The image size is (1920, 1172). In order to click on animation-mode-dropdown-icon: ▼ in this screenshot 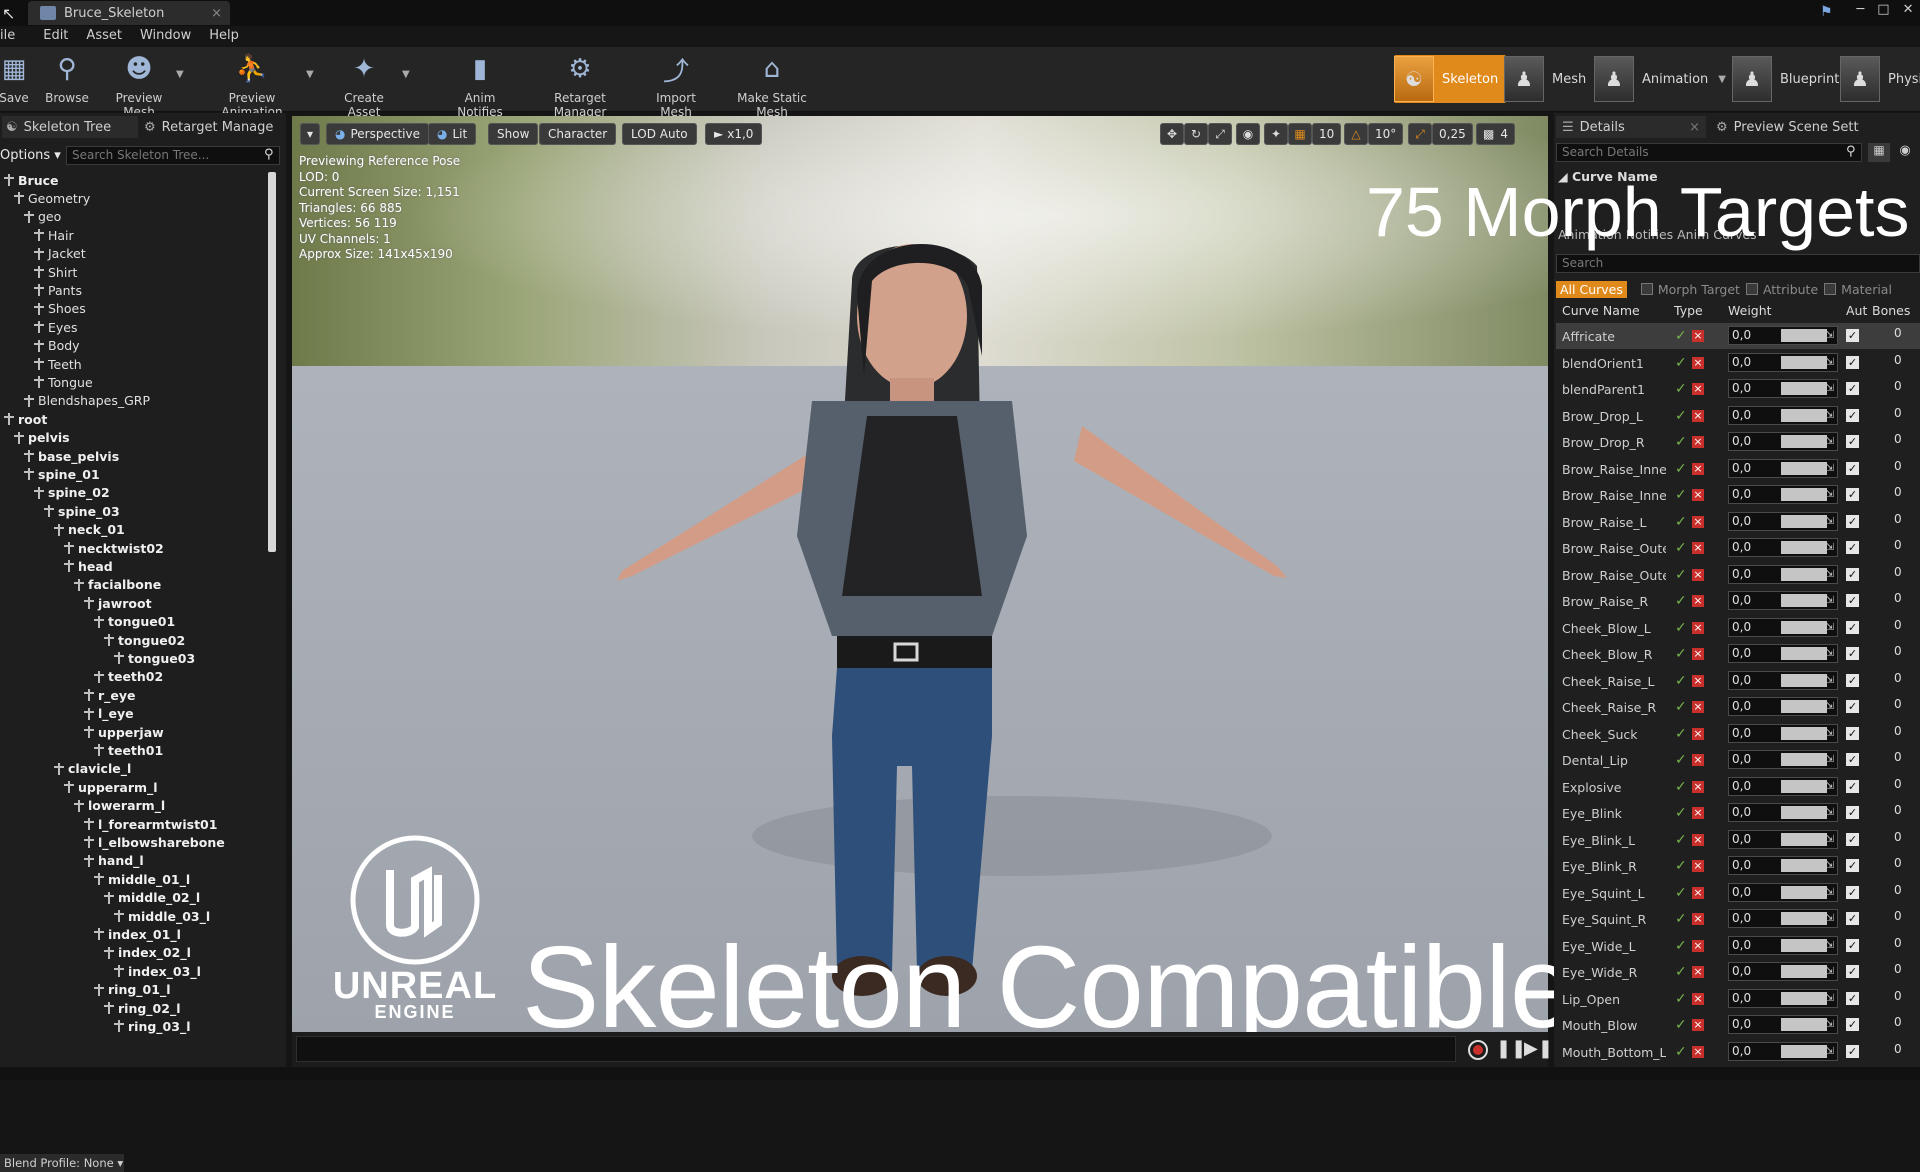, I will do `click(1722, 79)`.